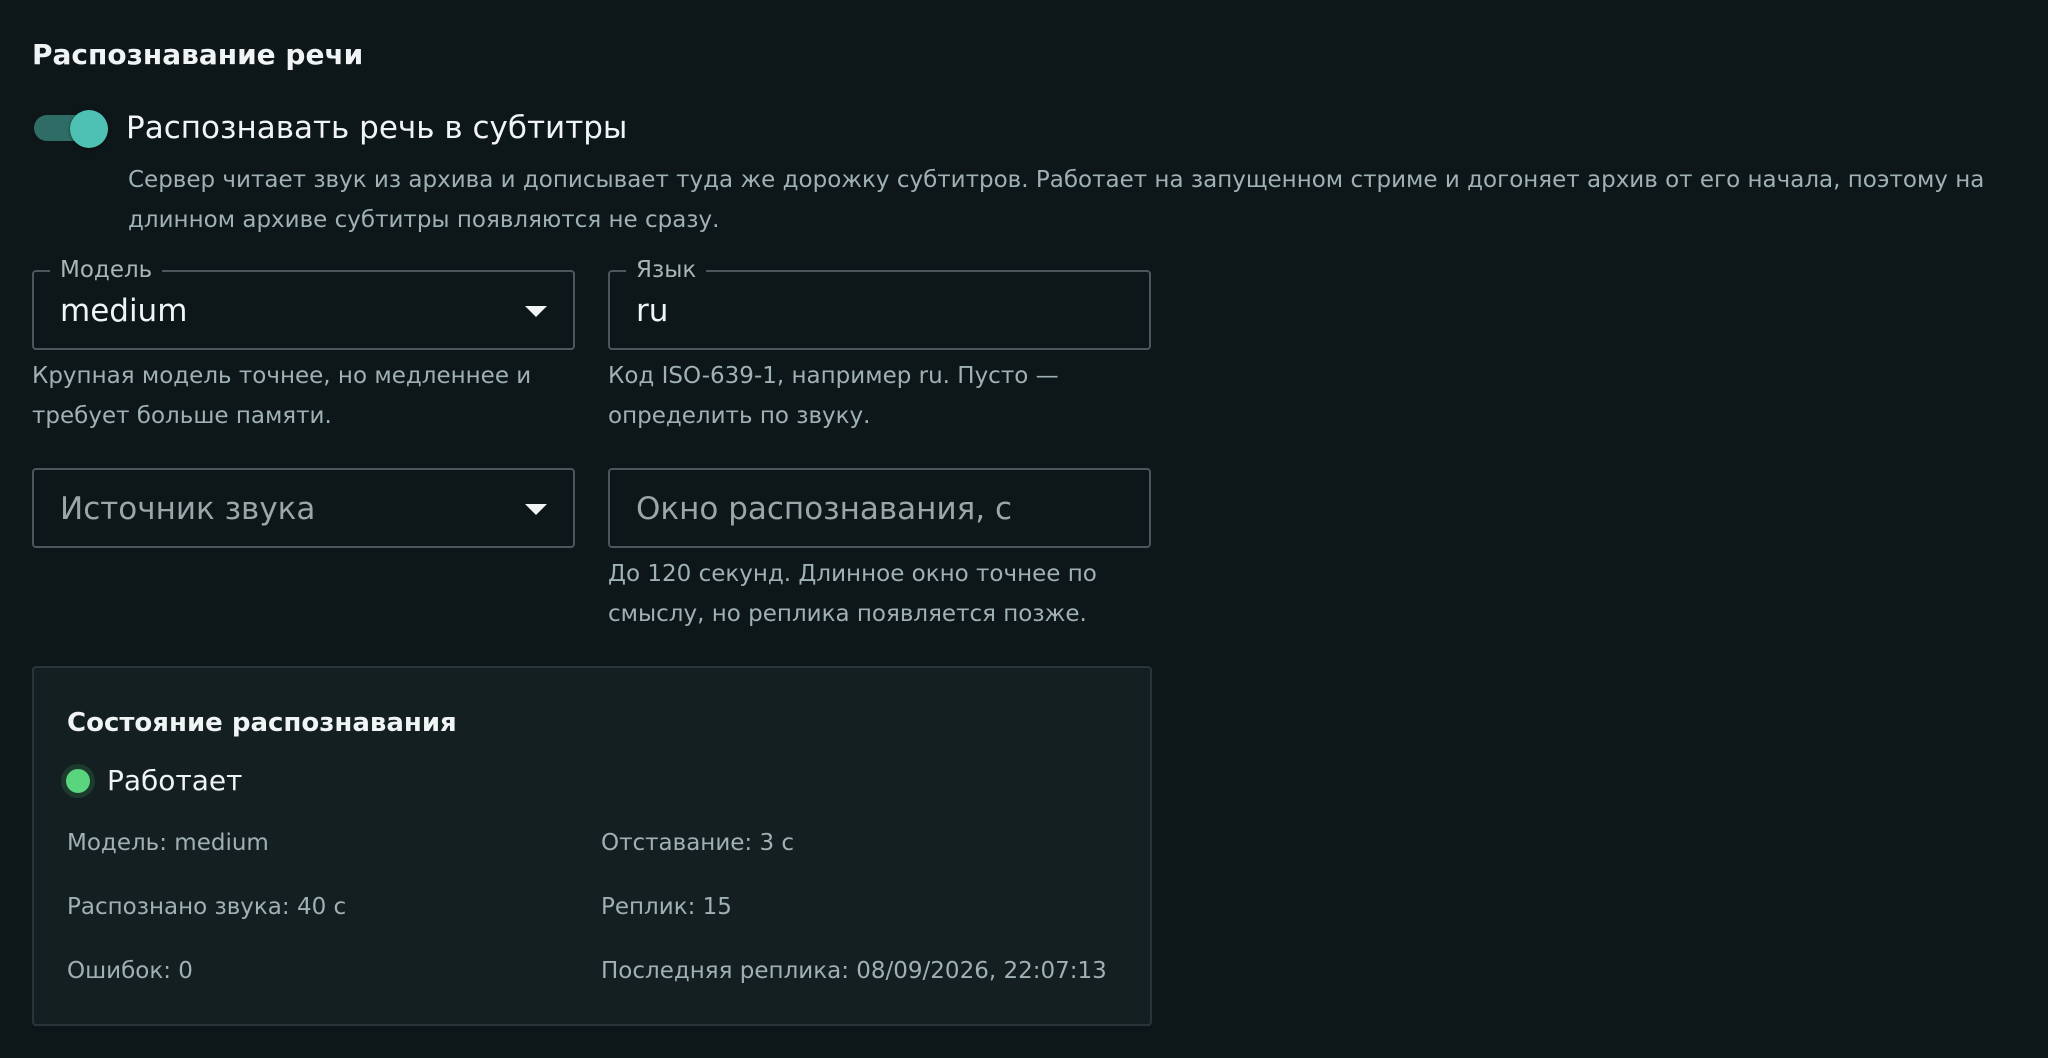 This screenshot has height=1058, width=2048. I want to click on status-model: Модель: medium, so click(168, 843).